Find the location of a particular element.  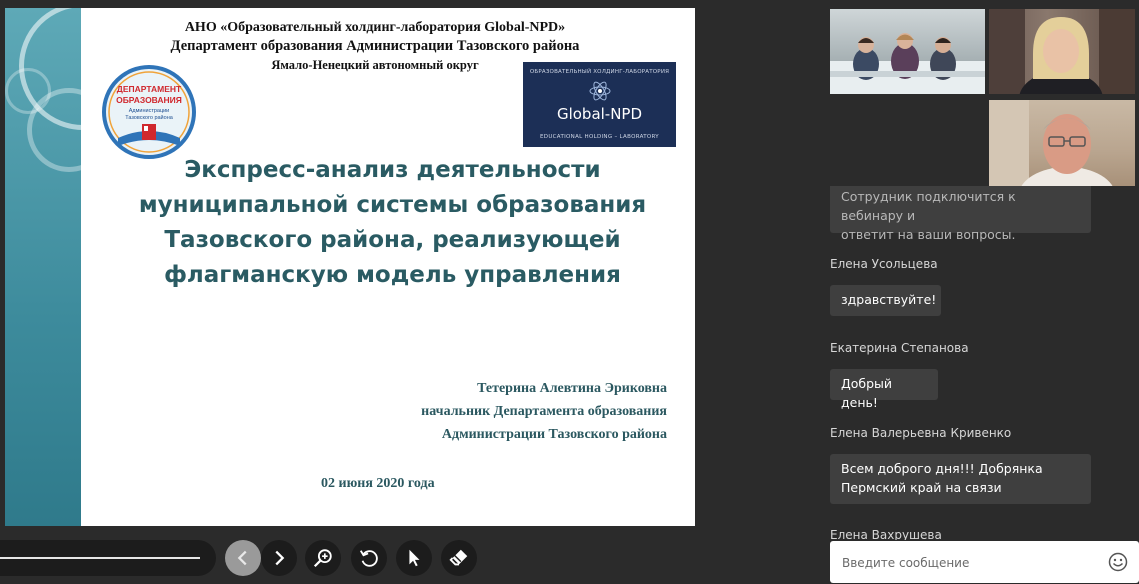

atom-icon is located at coordinates (600, 91).